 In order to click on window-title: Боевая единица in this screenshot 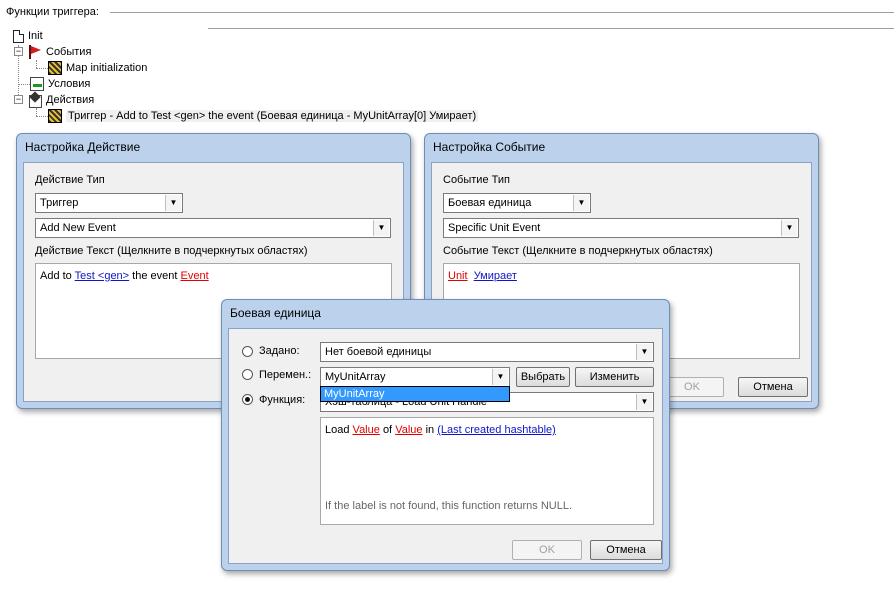, I will do `click(275, 313)`.